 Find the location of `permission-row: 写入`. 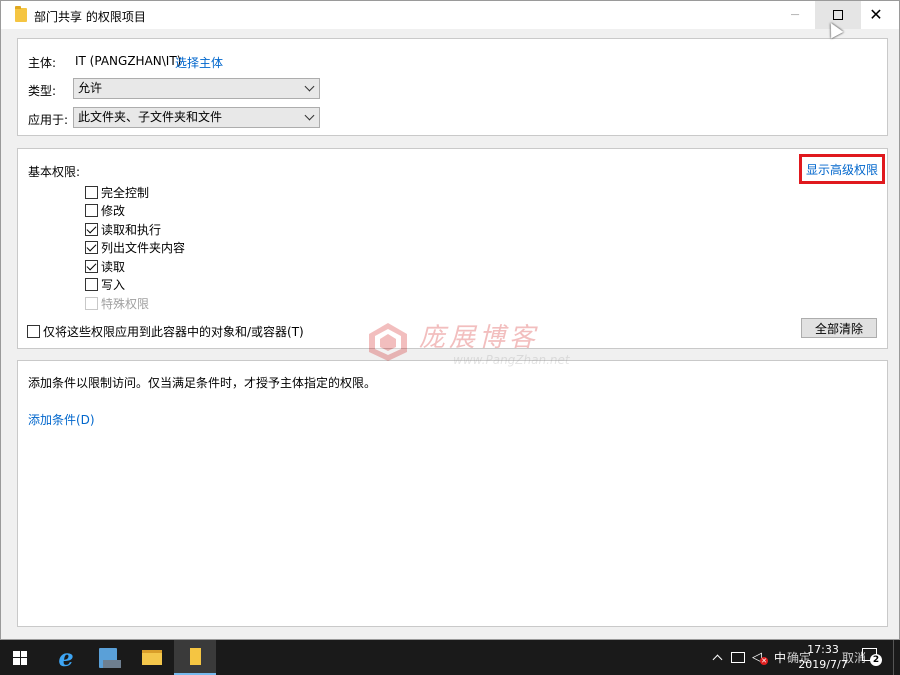

permission-row: 写入 is located at coordinates (105, 285).